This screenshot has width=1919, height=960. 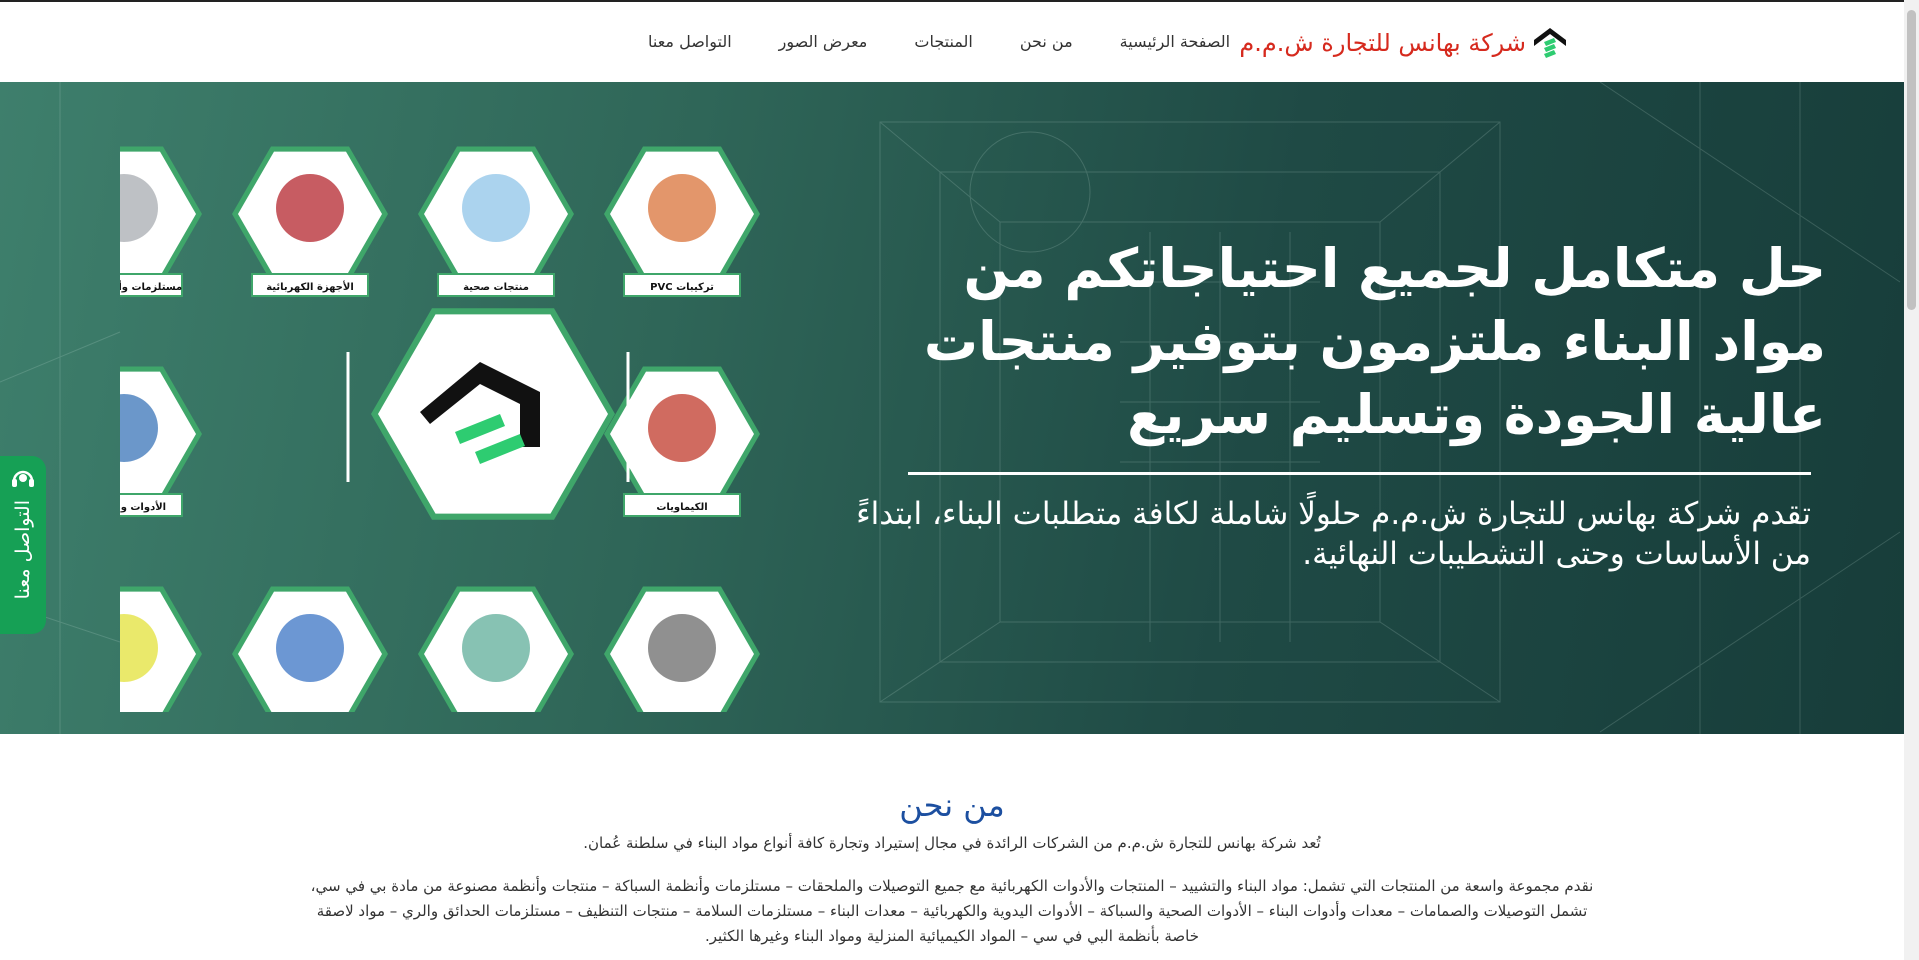 What do you see at coordinates (823, 41) in the screenshot?
I see `nav-gallery: معرض الصور` at bounding box center [823, 41].